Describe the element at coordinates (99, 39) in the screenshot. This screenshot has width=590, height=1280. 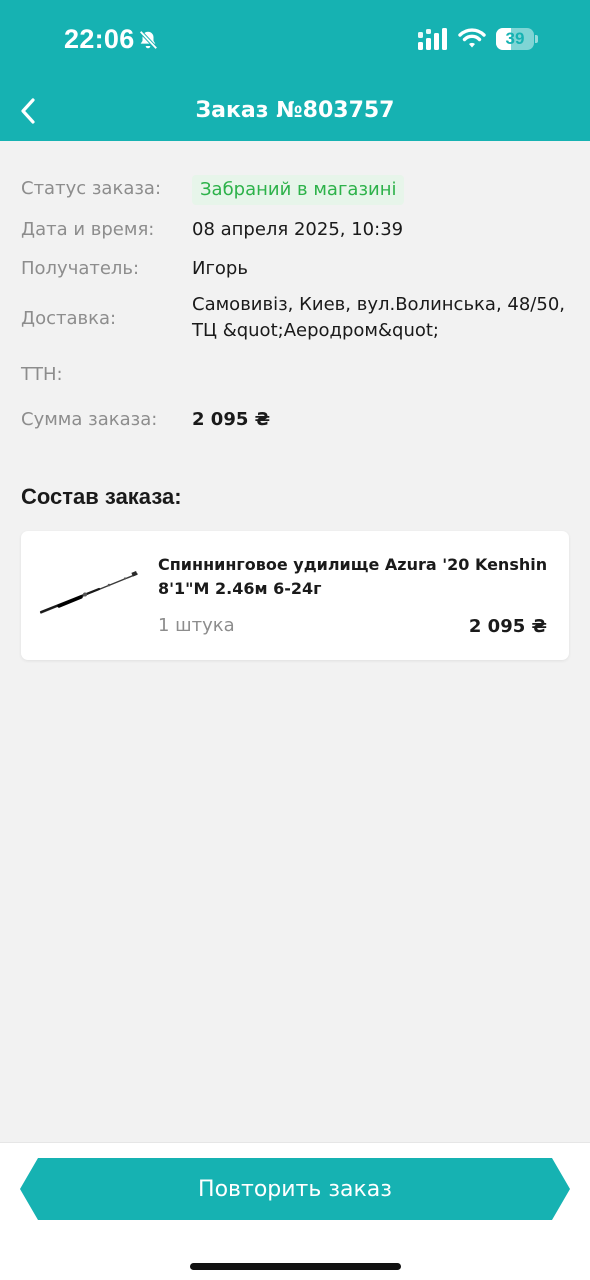
I see `status-bar-time: 22:06` at that location.